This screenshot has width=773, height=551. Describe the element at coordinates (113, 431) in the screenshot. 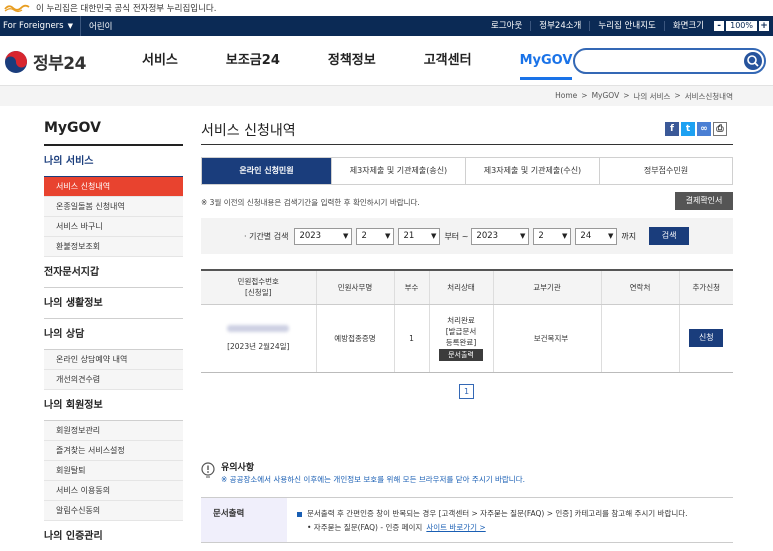

I see `sidebar-item-member-manage: 회원정보관리` at that location.